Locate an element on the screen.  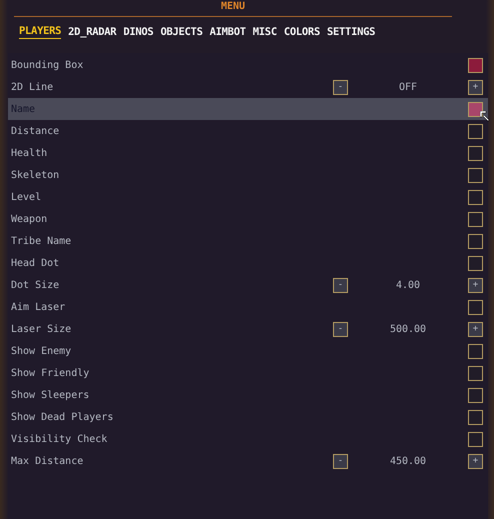
settings-row: Tribe Name is located at coordinates (248, 241).